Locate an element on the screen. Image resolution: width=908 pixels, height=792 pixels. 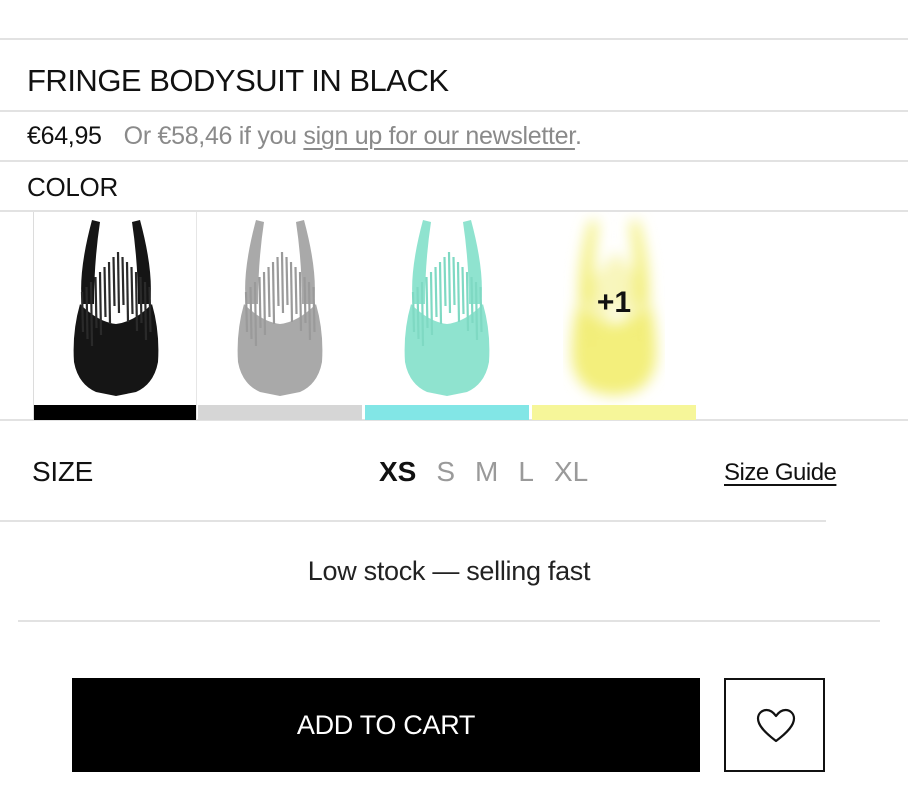
divider-title is located at coordinates (454, 111).